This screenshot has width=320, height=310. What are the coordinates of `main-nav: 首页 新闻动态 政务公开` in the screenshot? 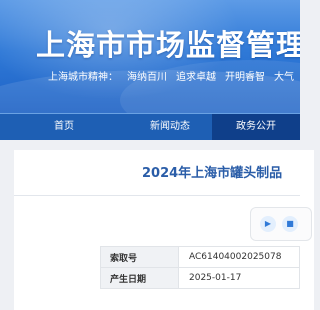 It's located at (150, 126).